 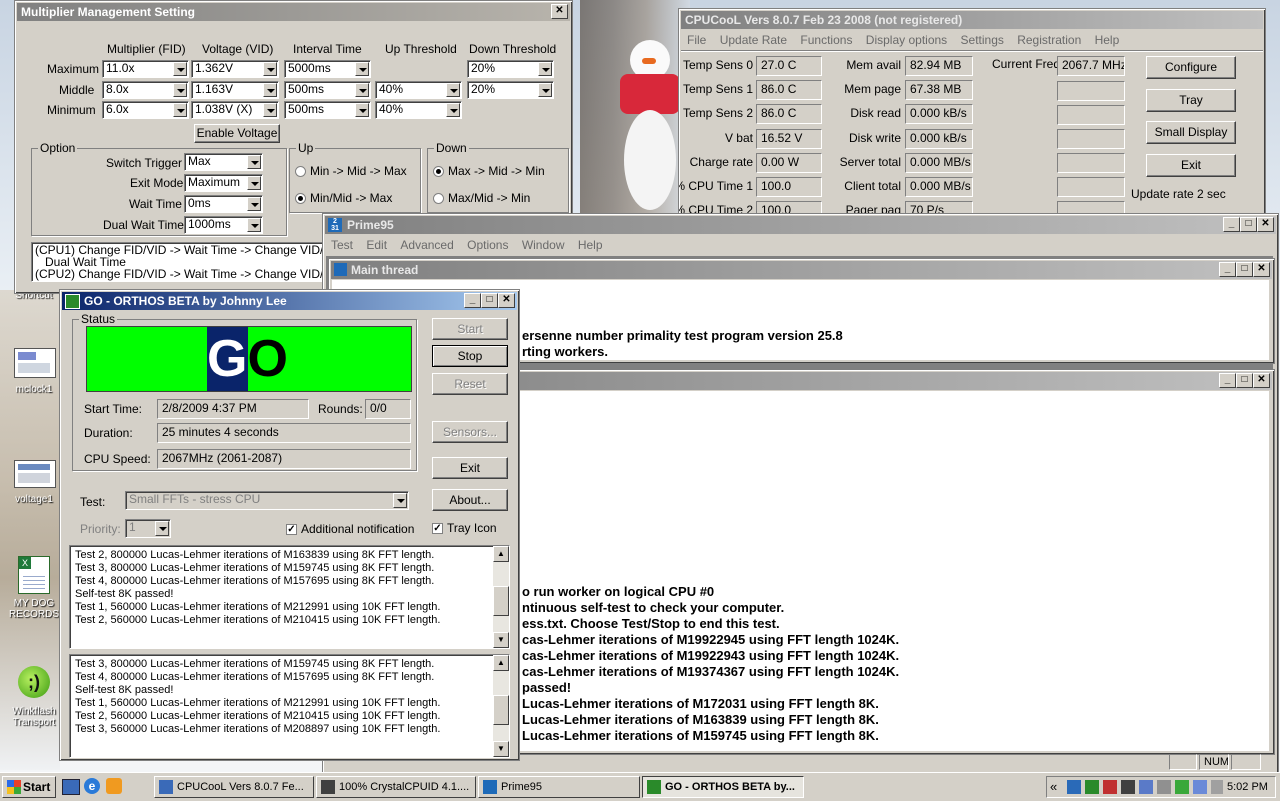 What do you see at coordinates (223, 204) in the screenshot?
I see `wait-time-select: 0ms` at bounding box center [223, 204].